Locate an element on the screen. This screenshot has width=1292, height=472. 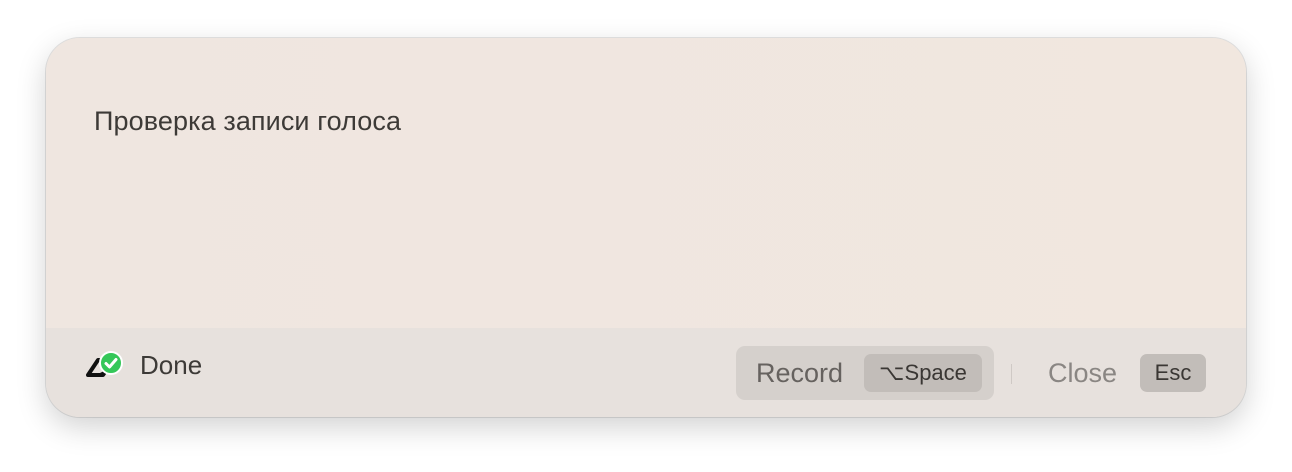
status-indicator: Done is located at coordinates (144, 365).